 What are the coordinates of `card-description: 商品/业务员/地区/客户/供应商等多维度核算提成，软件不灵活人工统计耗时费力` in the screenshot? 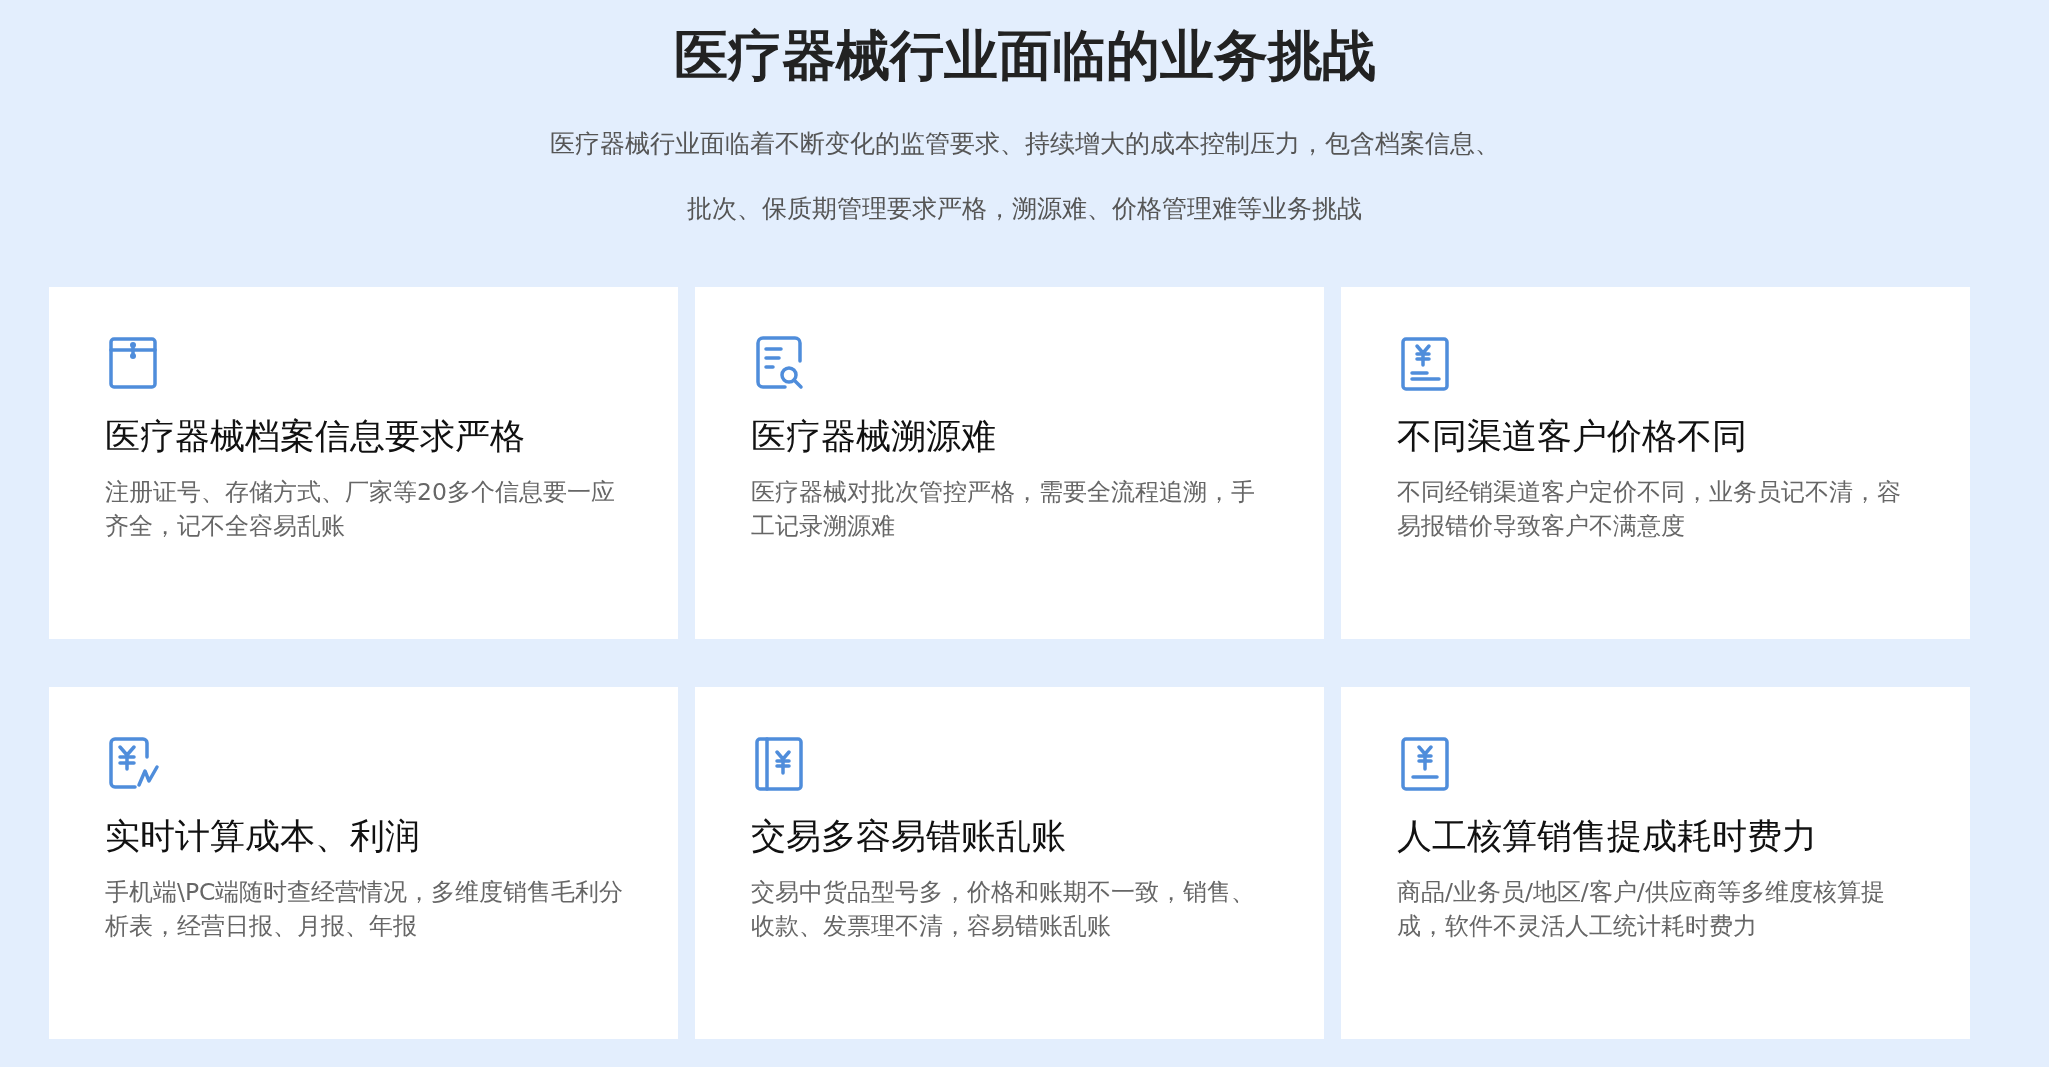 It's located at (1641, 909).